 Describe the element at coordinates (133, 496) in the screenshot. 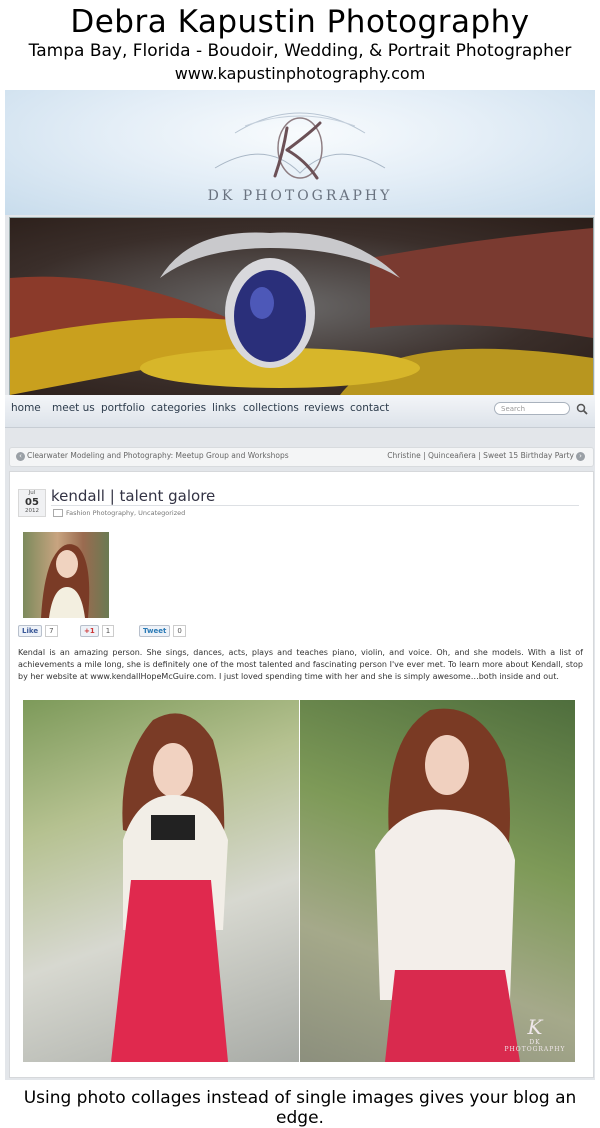

I see `post-title: kendall | talent galore` at that location.